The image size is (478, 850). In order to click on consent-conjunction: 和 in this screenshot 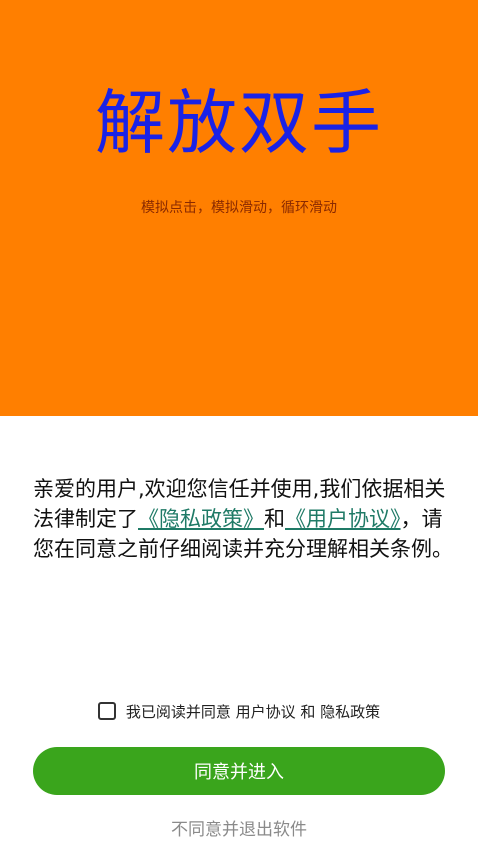, I will do `click(308, 711)`.